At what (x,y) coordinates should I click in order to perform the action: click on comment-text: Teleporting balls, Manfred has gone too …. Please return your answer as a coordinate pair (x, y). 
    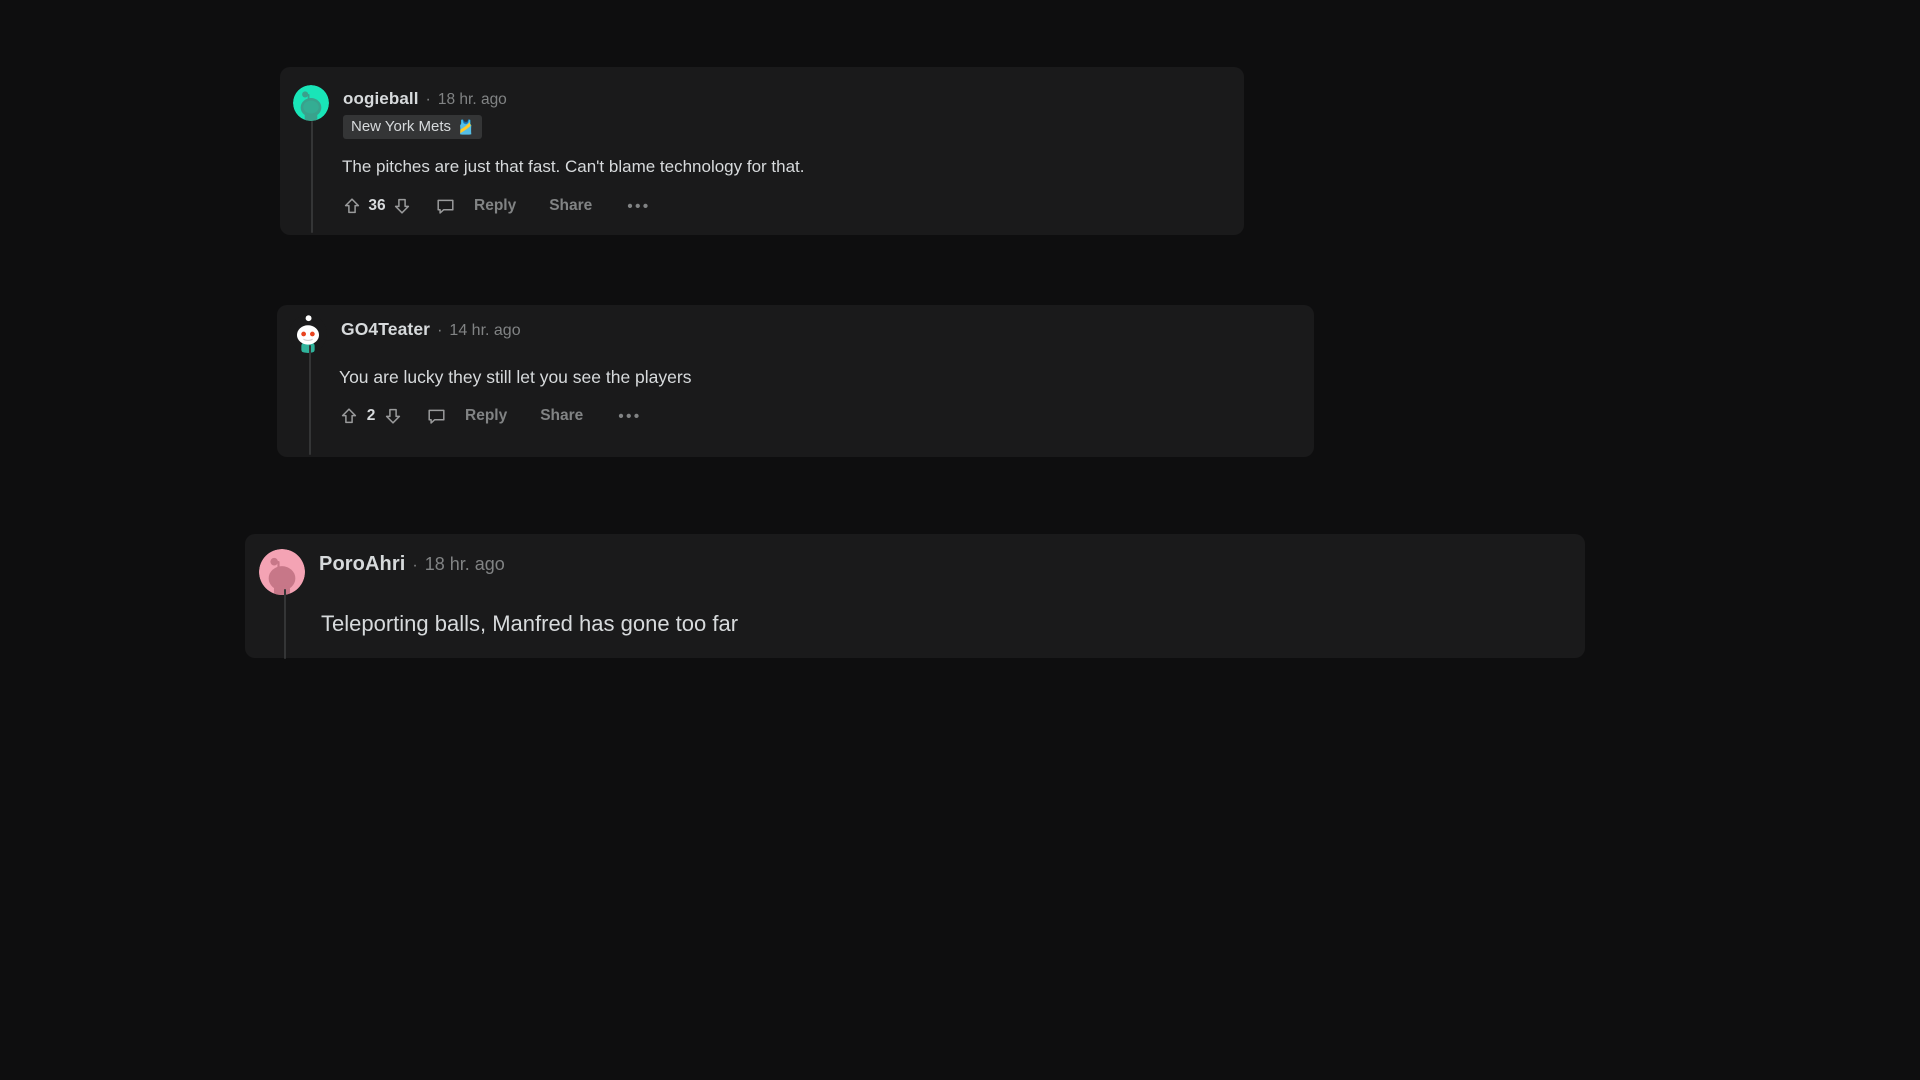
    Looking at the image, I should click on (530, 623).